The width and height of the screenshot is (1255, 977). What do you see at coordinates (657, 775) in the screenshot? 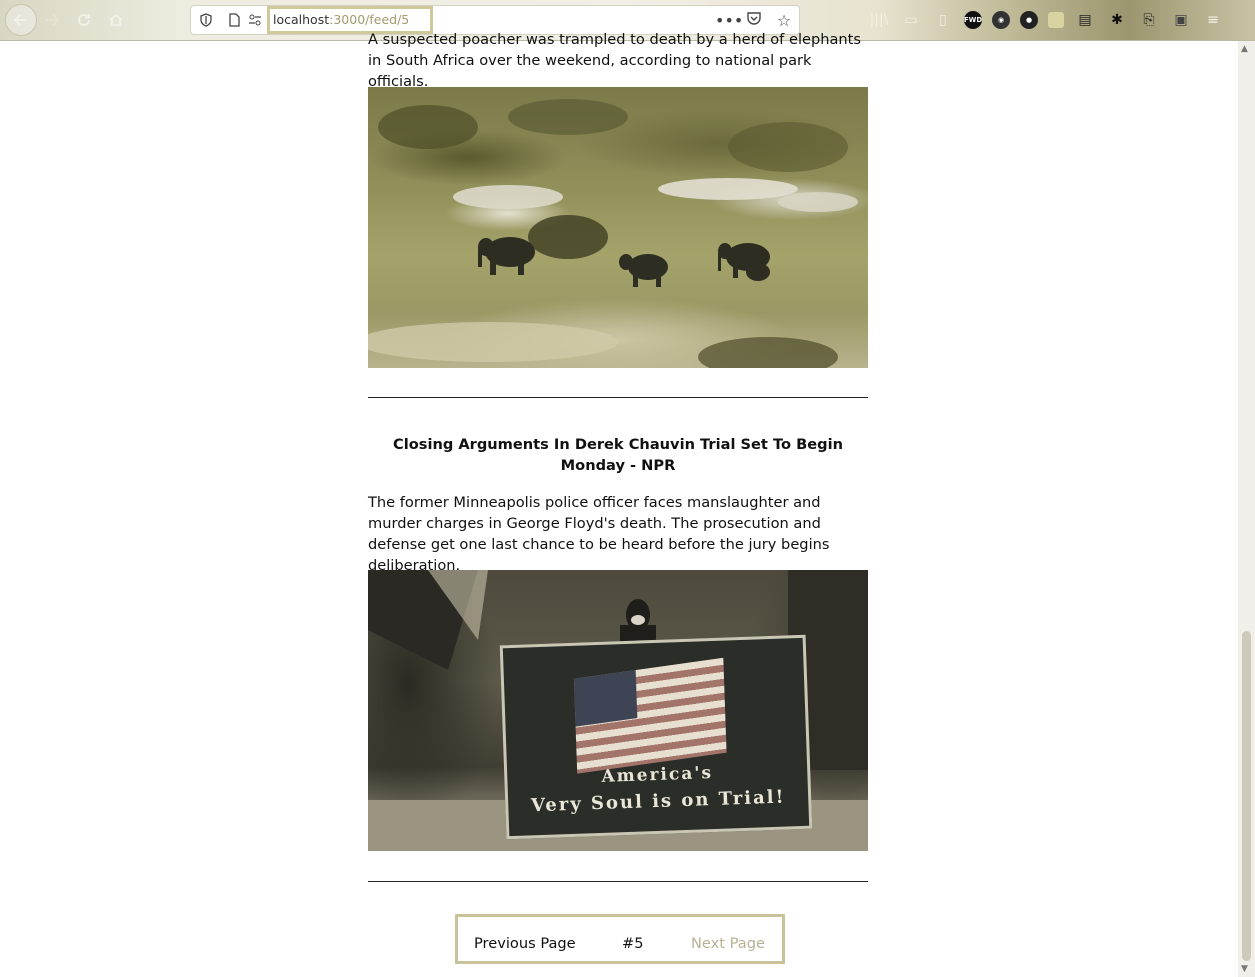
I see `sign-text-line1: America's` at bounding box center [657, 775].